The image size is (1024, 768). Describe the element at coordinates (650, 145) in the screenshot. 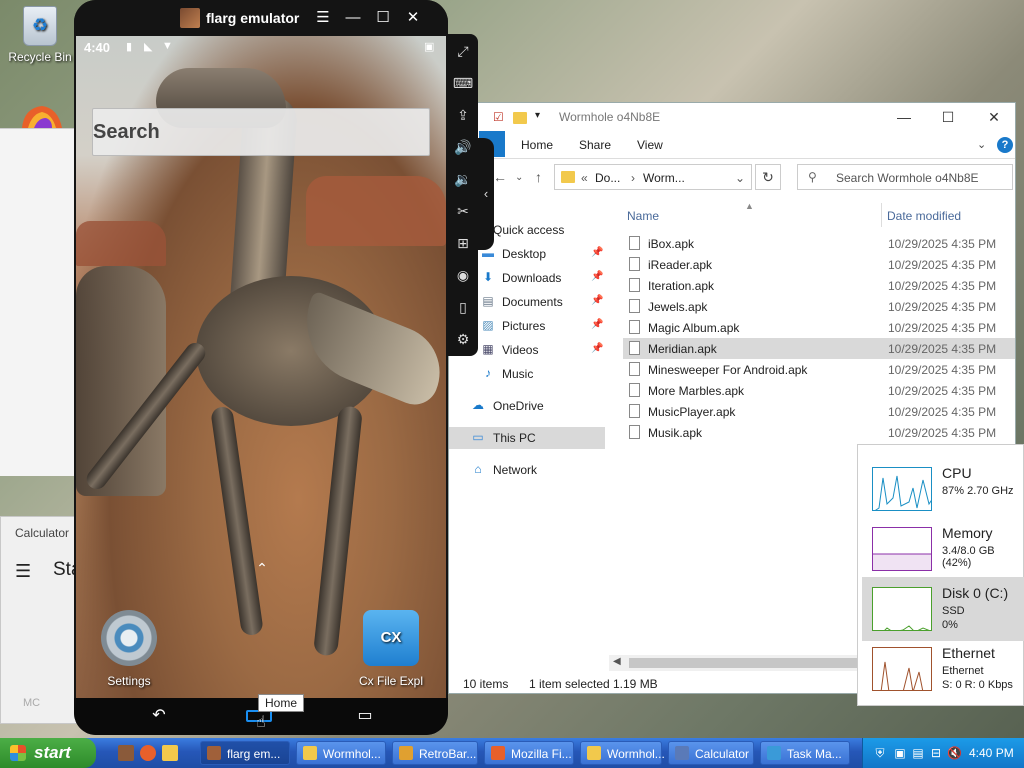

I see `ribbon-tab-view: View` at that location.